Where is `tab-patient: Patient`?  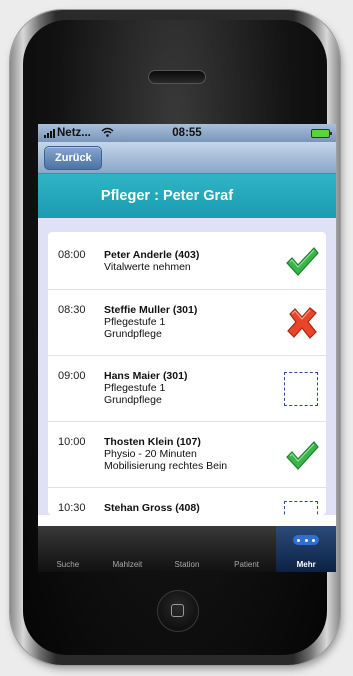
tab-patient: Patient is located at coordinates (247, 549).